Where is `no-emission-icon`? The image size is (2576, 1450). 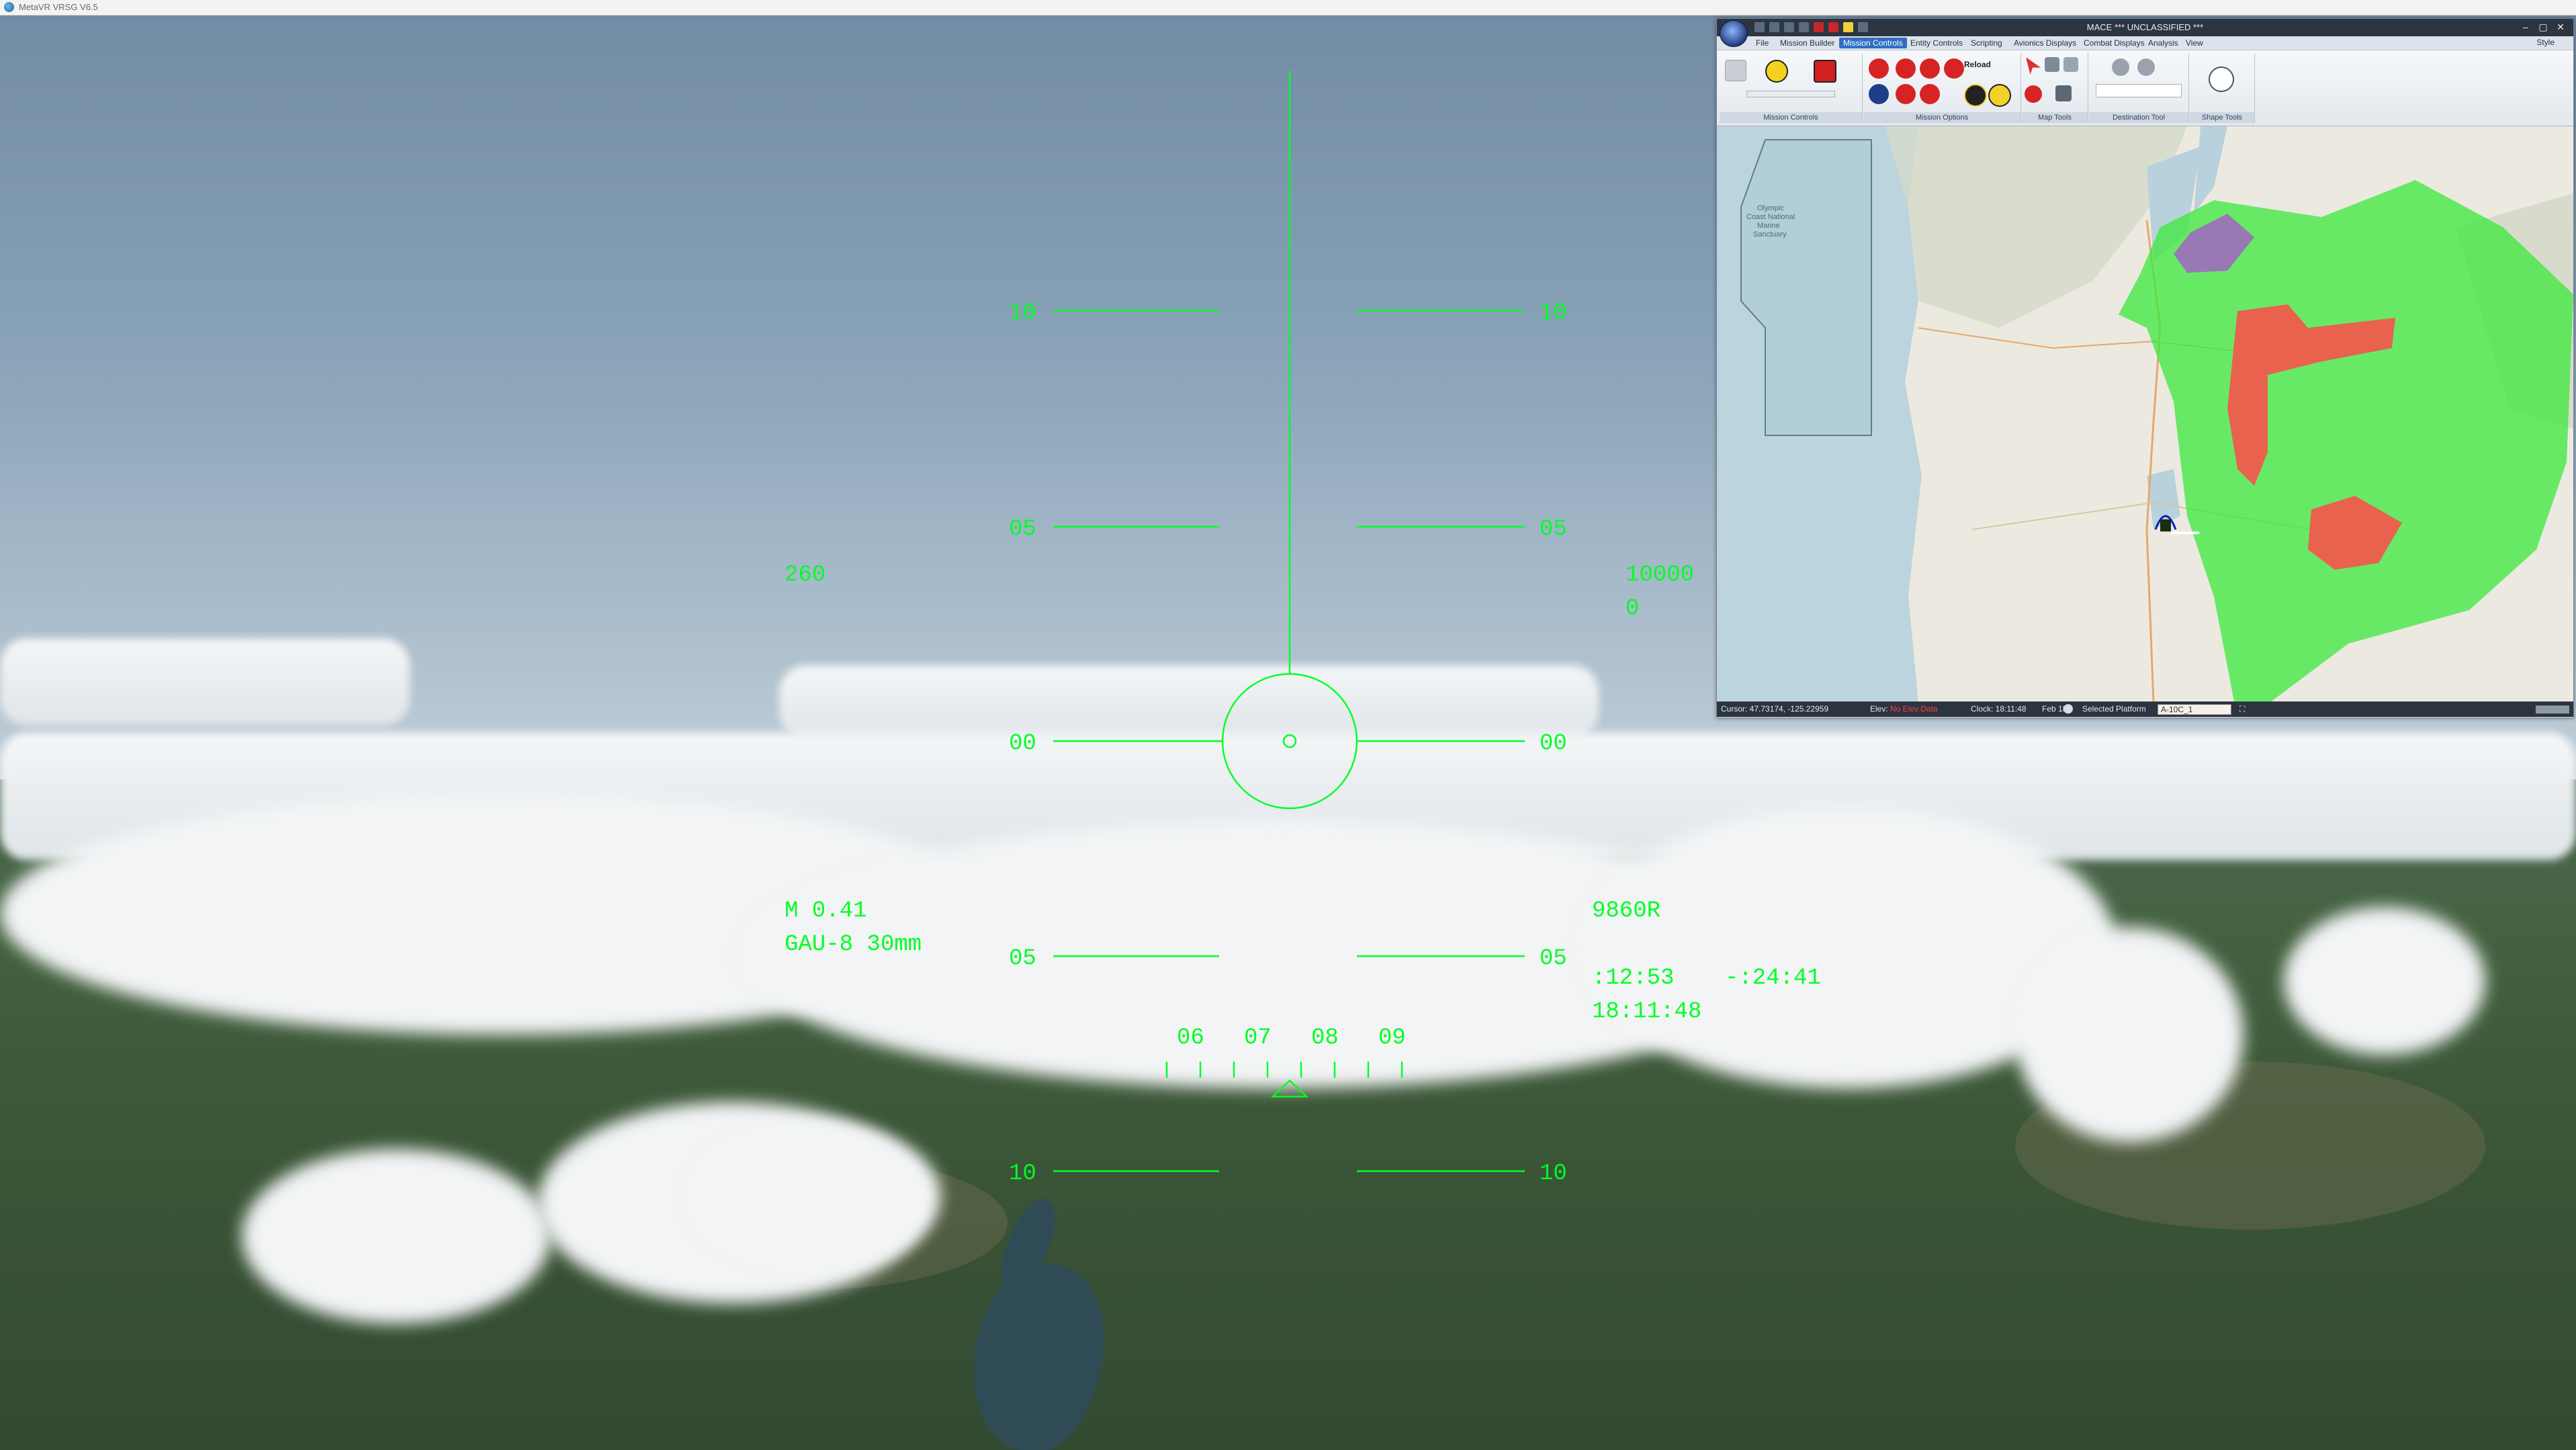 no-emission-icon is located at coordinates (1930, 94).